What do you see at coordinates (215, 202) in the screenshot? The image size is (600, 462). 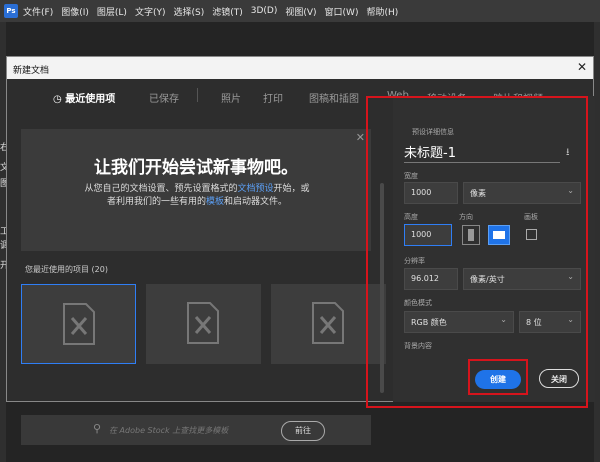 I see `templates-link: 模板` at bounding box center [215, 202].